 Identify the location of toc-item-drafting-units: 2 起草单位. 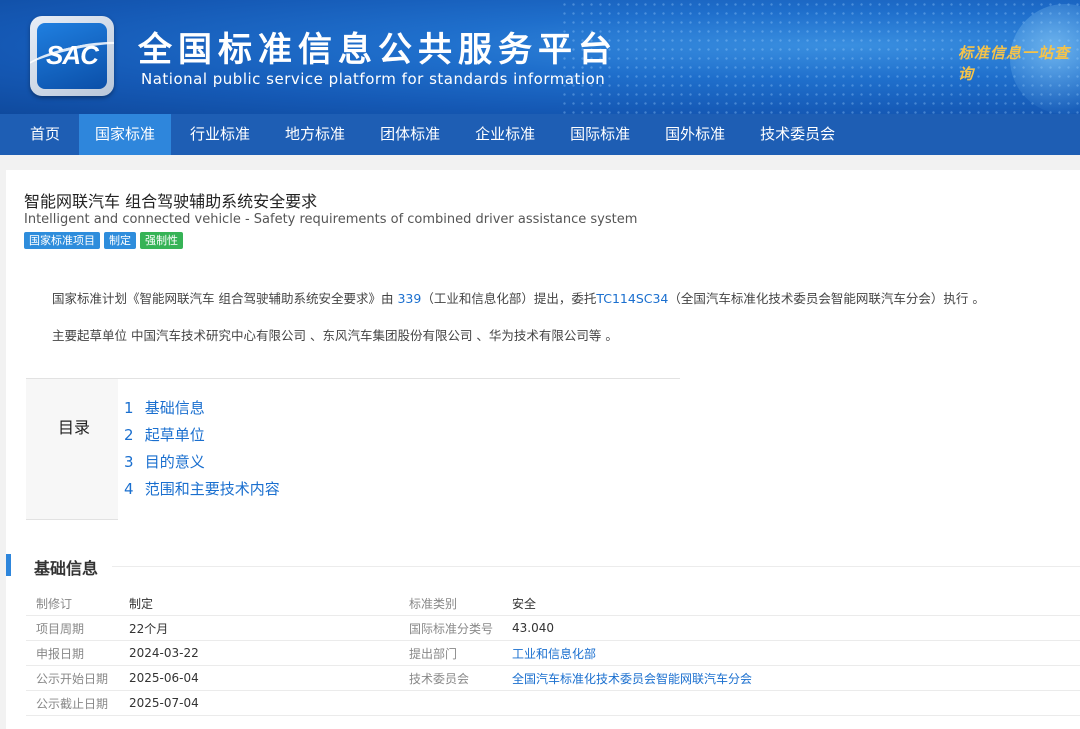
(402, 437).